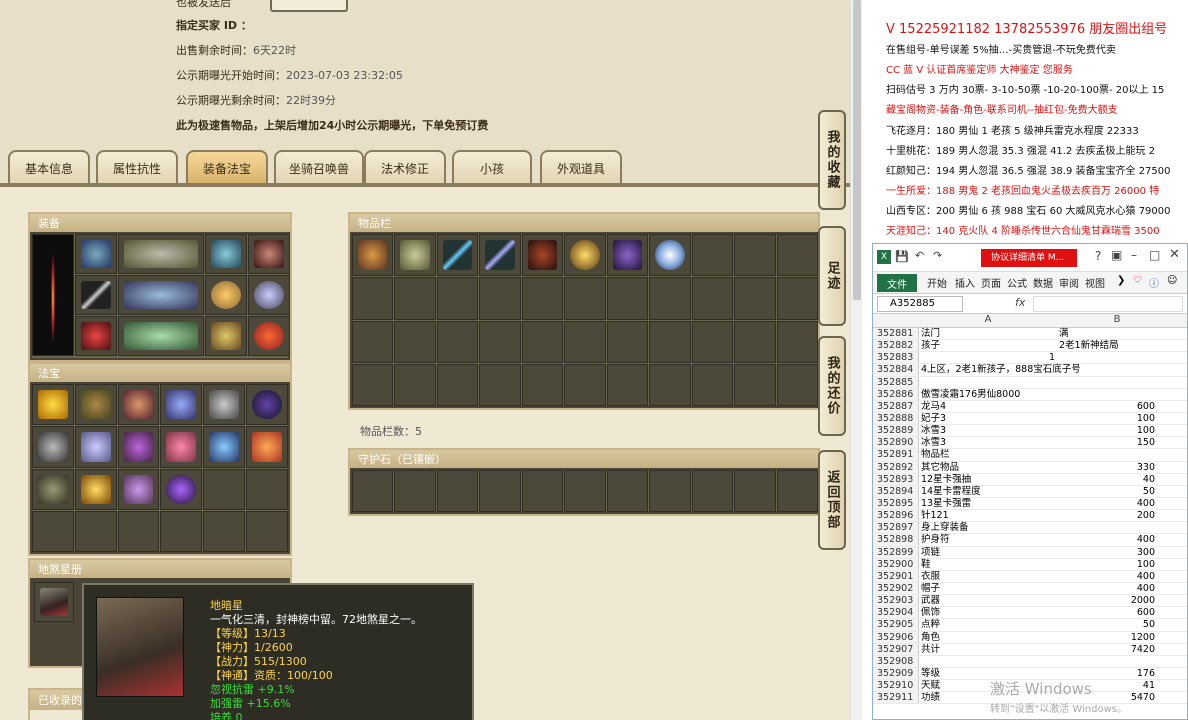 This screenshot has height=720, width=1188. I want to click on ribbon-tab-layout: 页面, so click(991, 282).